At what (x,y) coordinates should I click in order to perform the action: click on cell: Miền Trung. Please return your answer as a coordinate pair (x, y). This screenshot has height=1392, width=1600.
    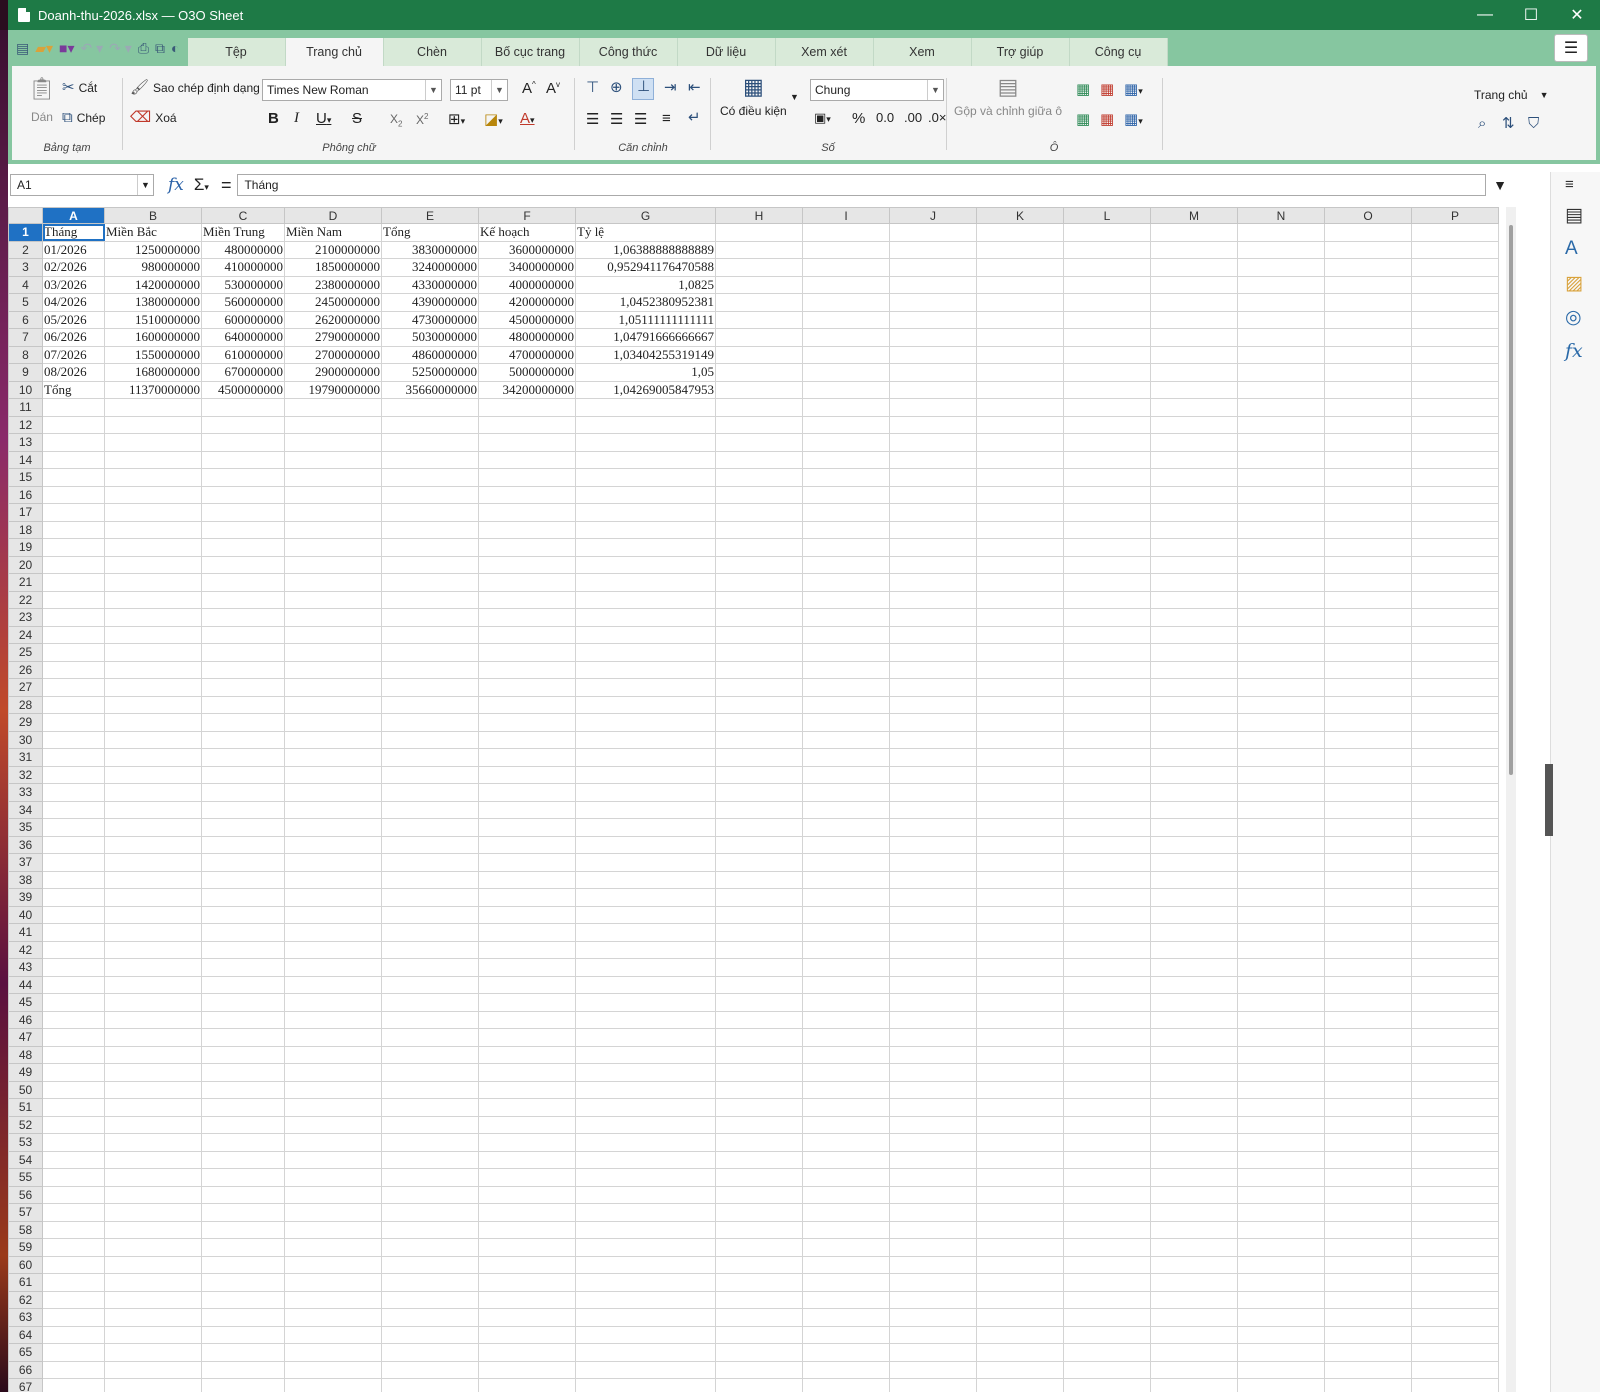
    Looking at the image, I should click on (243, 232).